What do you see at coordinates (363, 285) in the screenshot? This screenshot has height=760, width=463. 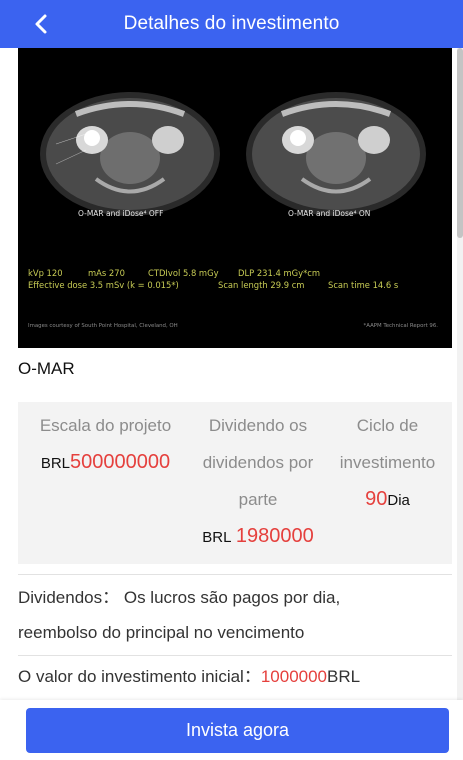 I see `image-stat: Scan time 14.6 s` at bounding box center [363, 285].